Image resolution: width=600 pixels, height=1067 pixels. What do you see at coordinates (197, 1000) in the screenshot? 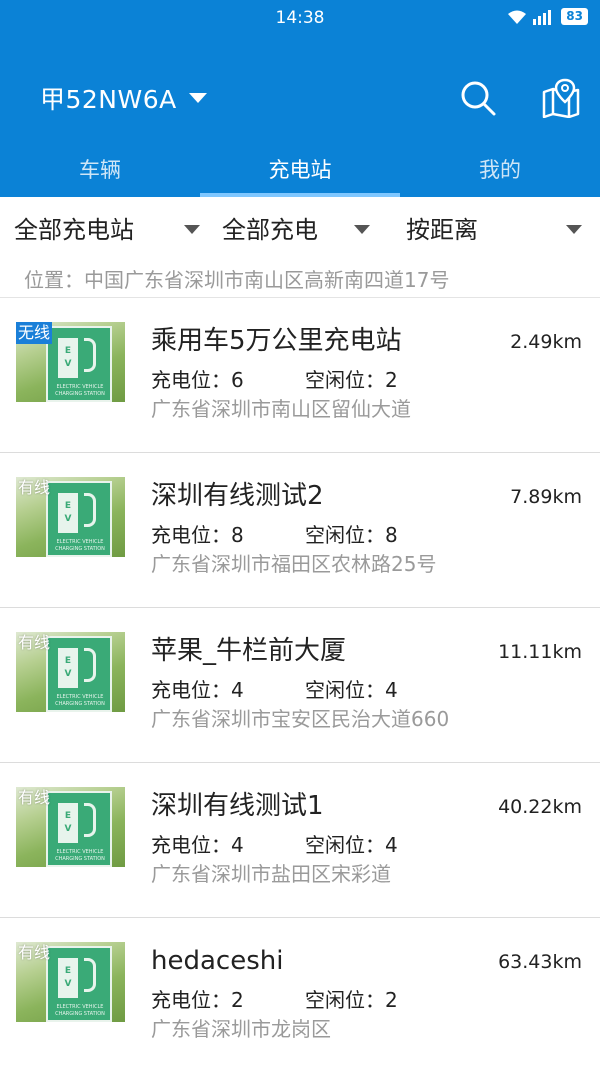
I see `total-slots: 充电位：2` at bounding box center [197, 1000].